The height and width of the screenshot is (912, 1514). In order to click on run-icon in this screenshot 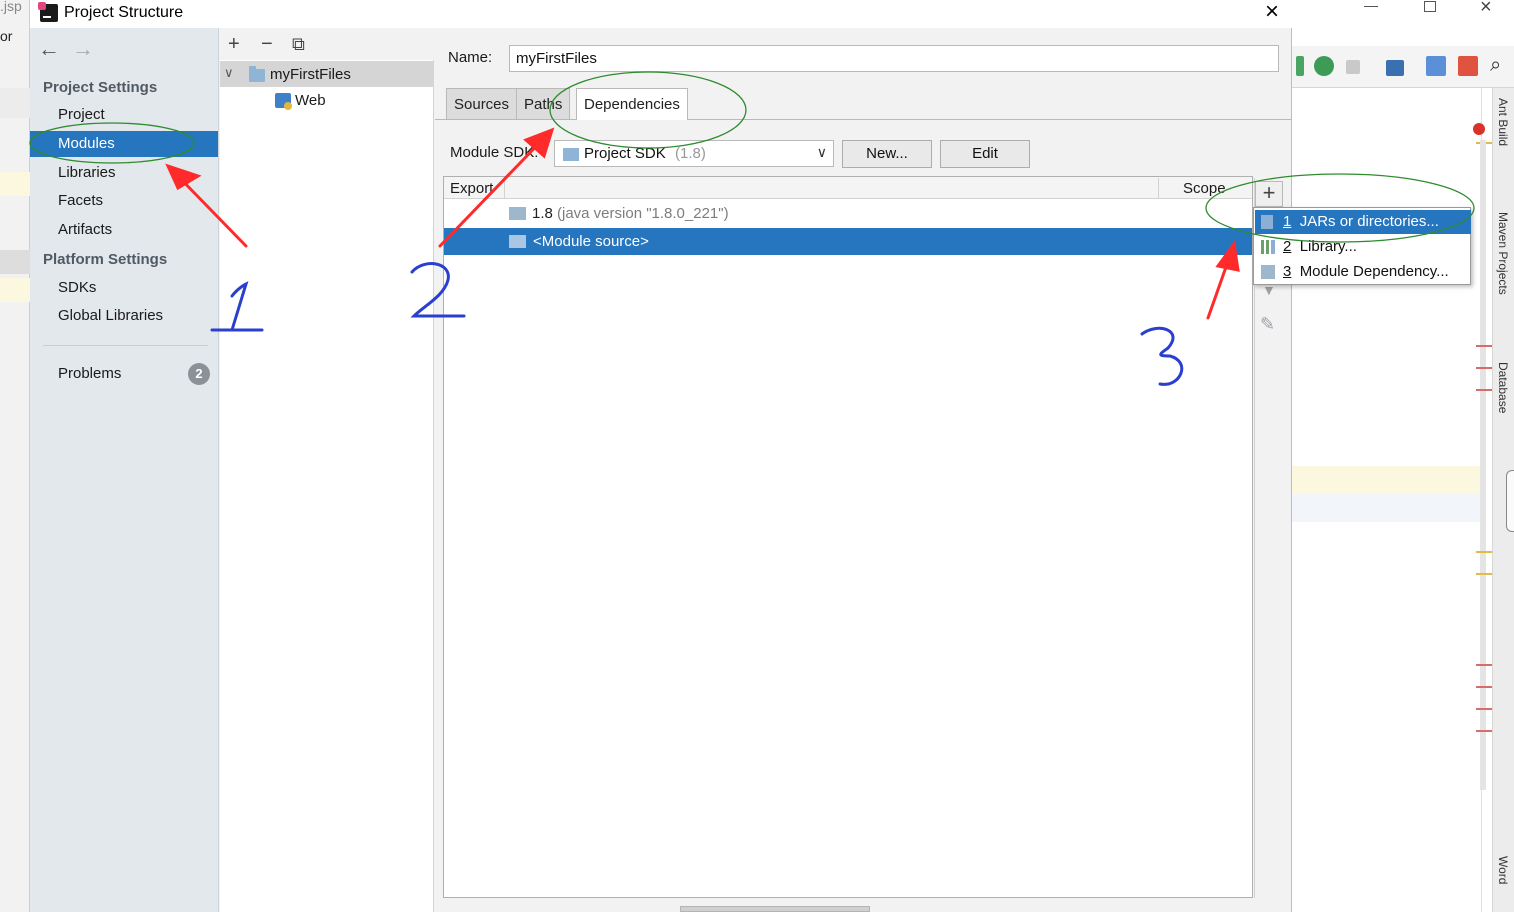, I will do `click(1300, 66)`.